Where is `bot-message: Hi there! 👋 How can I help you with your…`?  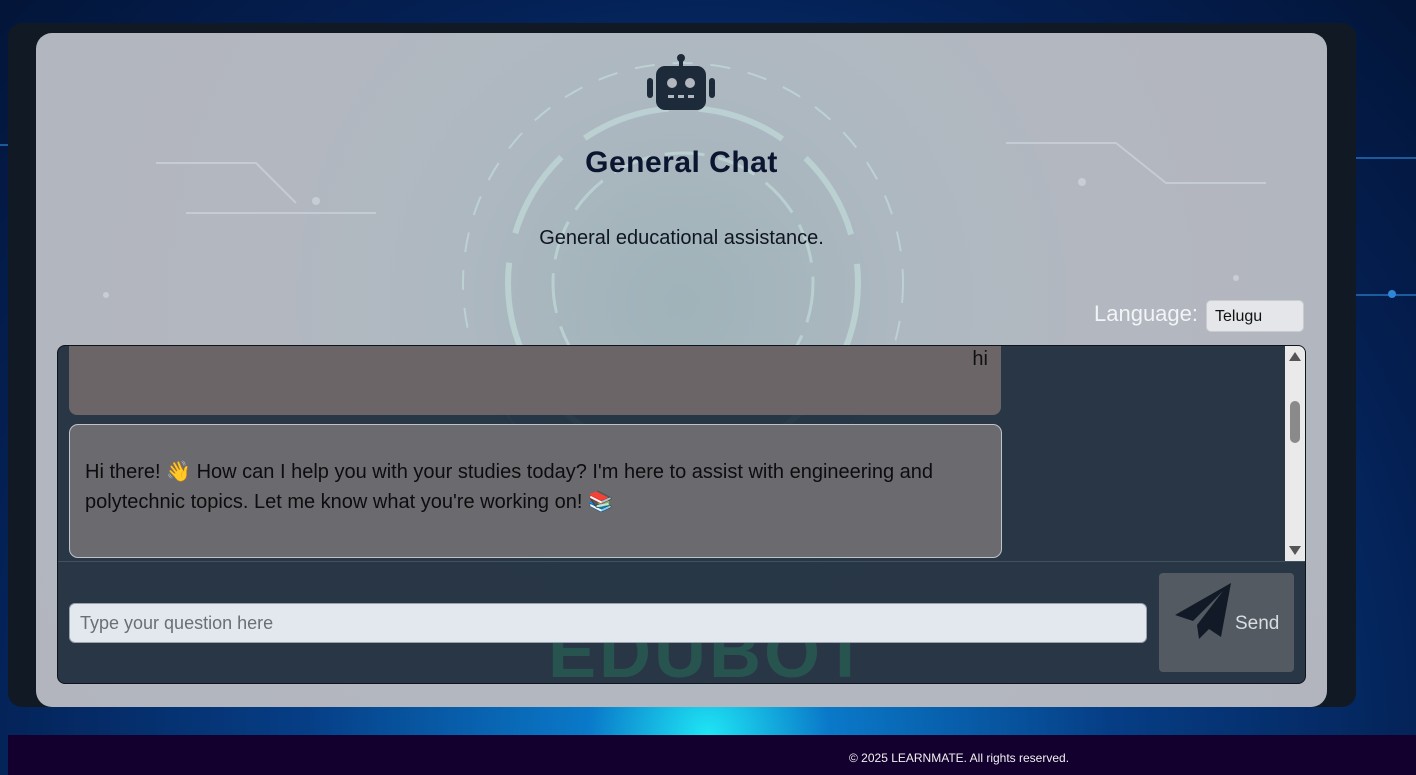 bot-message: Hi there! 👋 How can I help you with your… is located at coordinates (535, 491).